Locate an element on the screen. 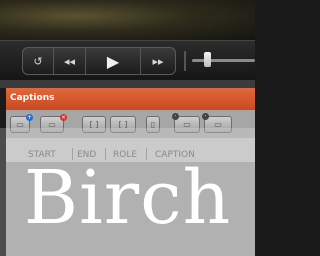 The height and width of the screenshot is (256, 320). fast-forward-icon: ▸▸ is located at coordinates (158, 61).